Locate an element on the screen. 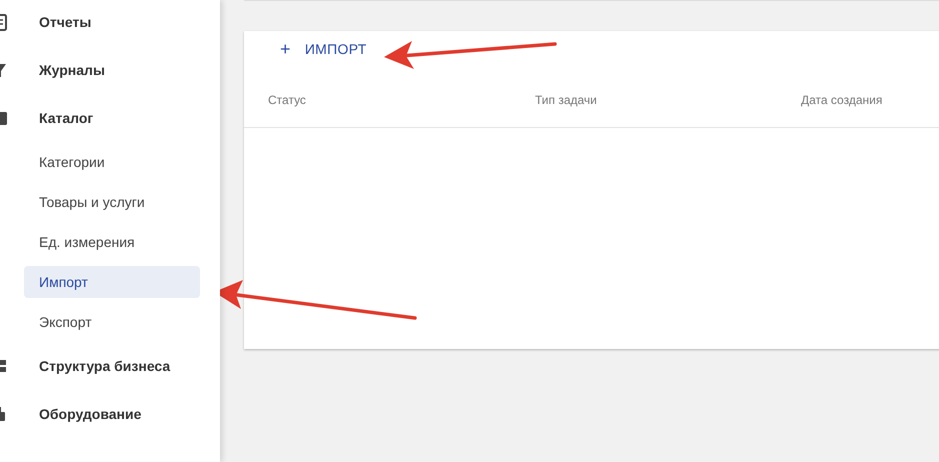 The height and width of the screenshot is (462, 939). column-header: Тип задачи is located at coordinates (566, 100).